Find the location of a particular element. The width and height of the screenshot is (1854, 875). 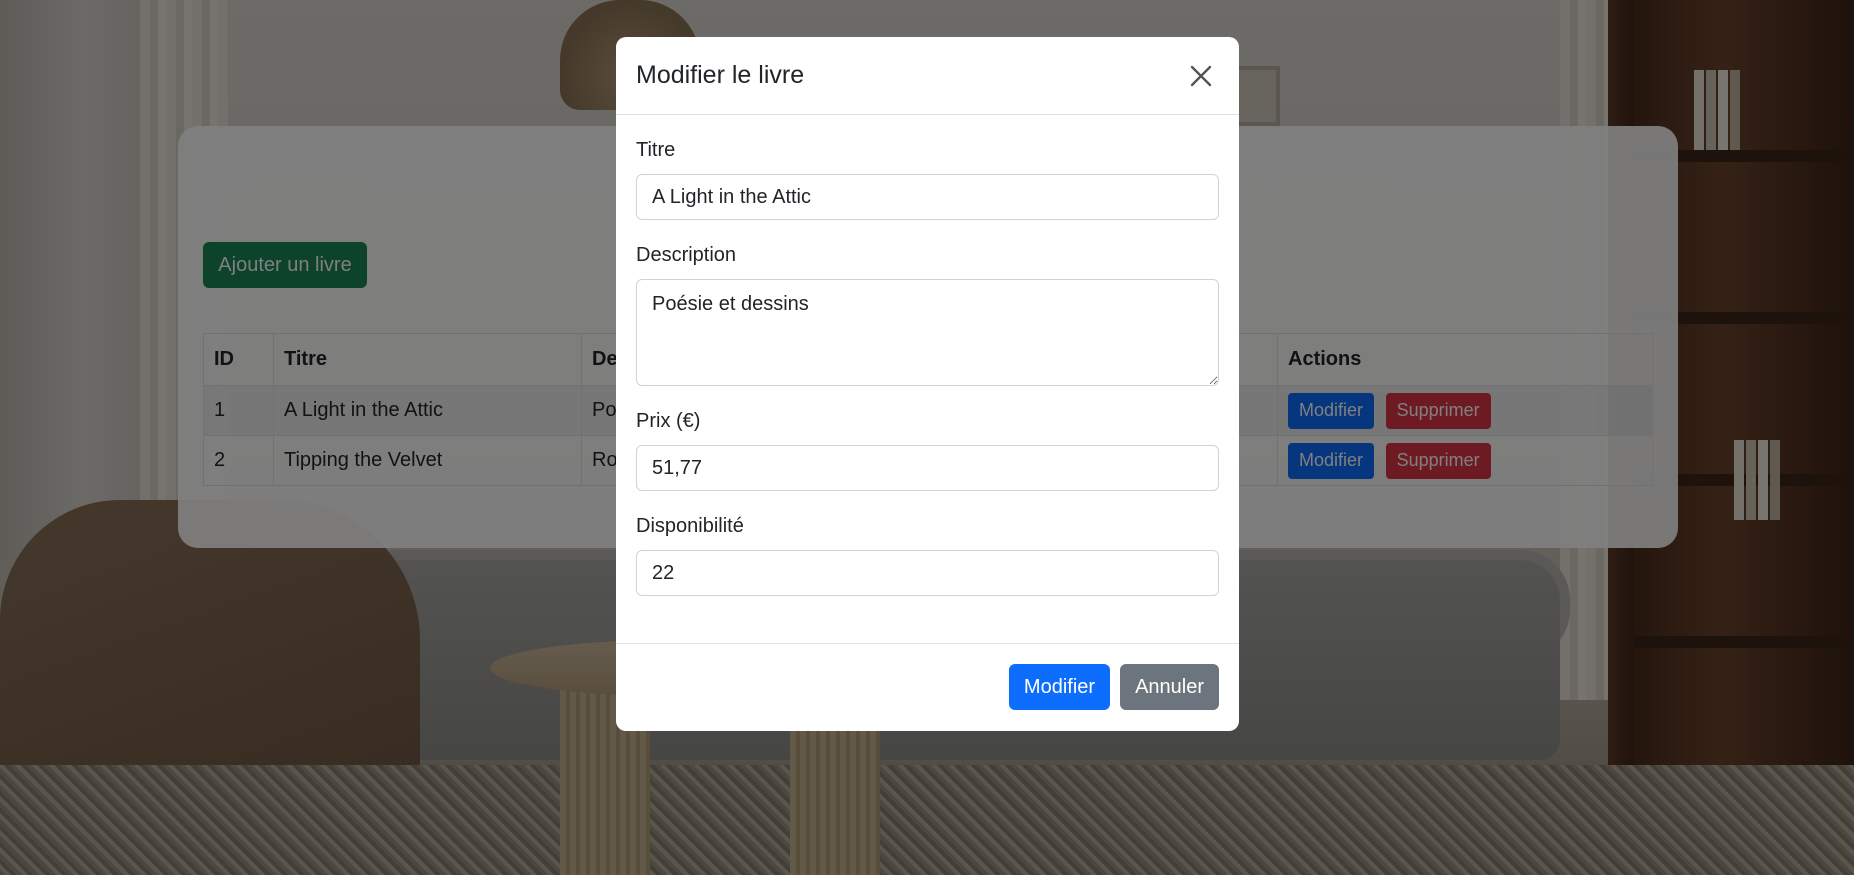

title-input is located at coordinates (927, 197).